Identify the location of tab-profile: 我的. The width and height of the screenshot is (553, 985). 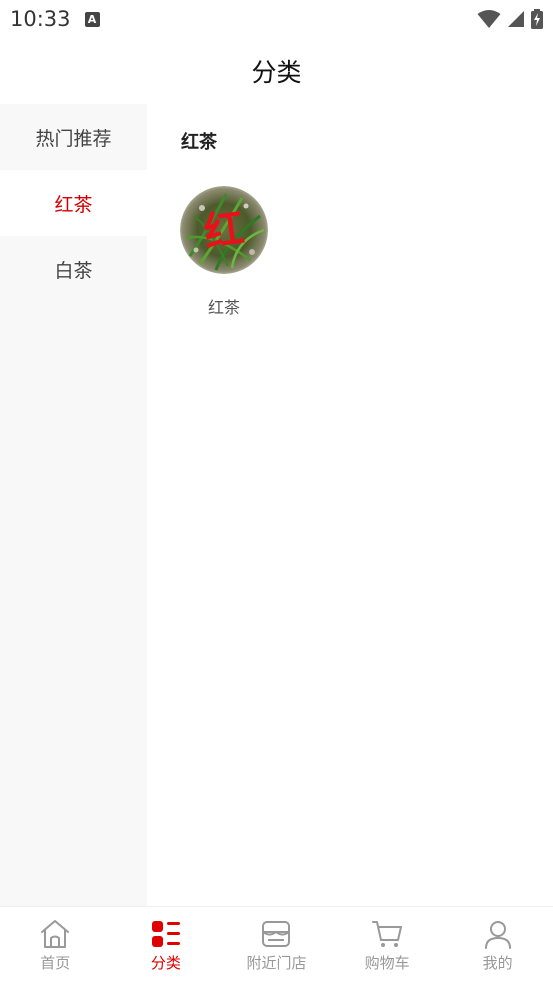
(497, 946).